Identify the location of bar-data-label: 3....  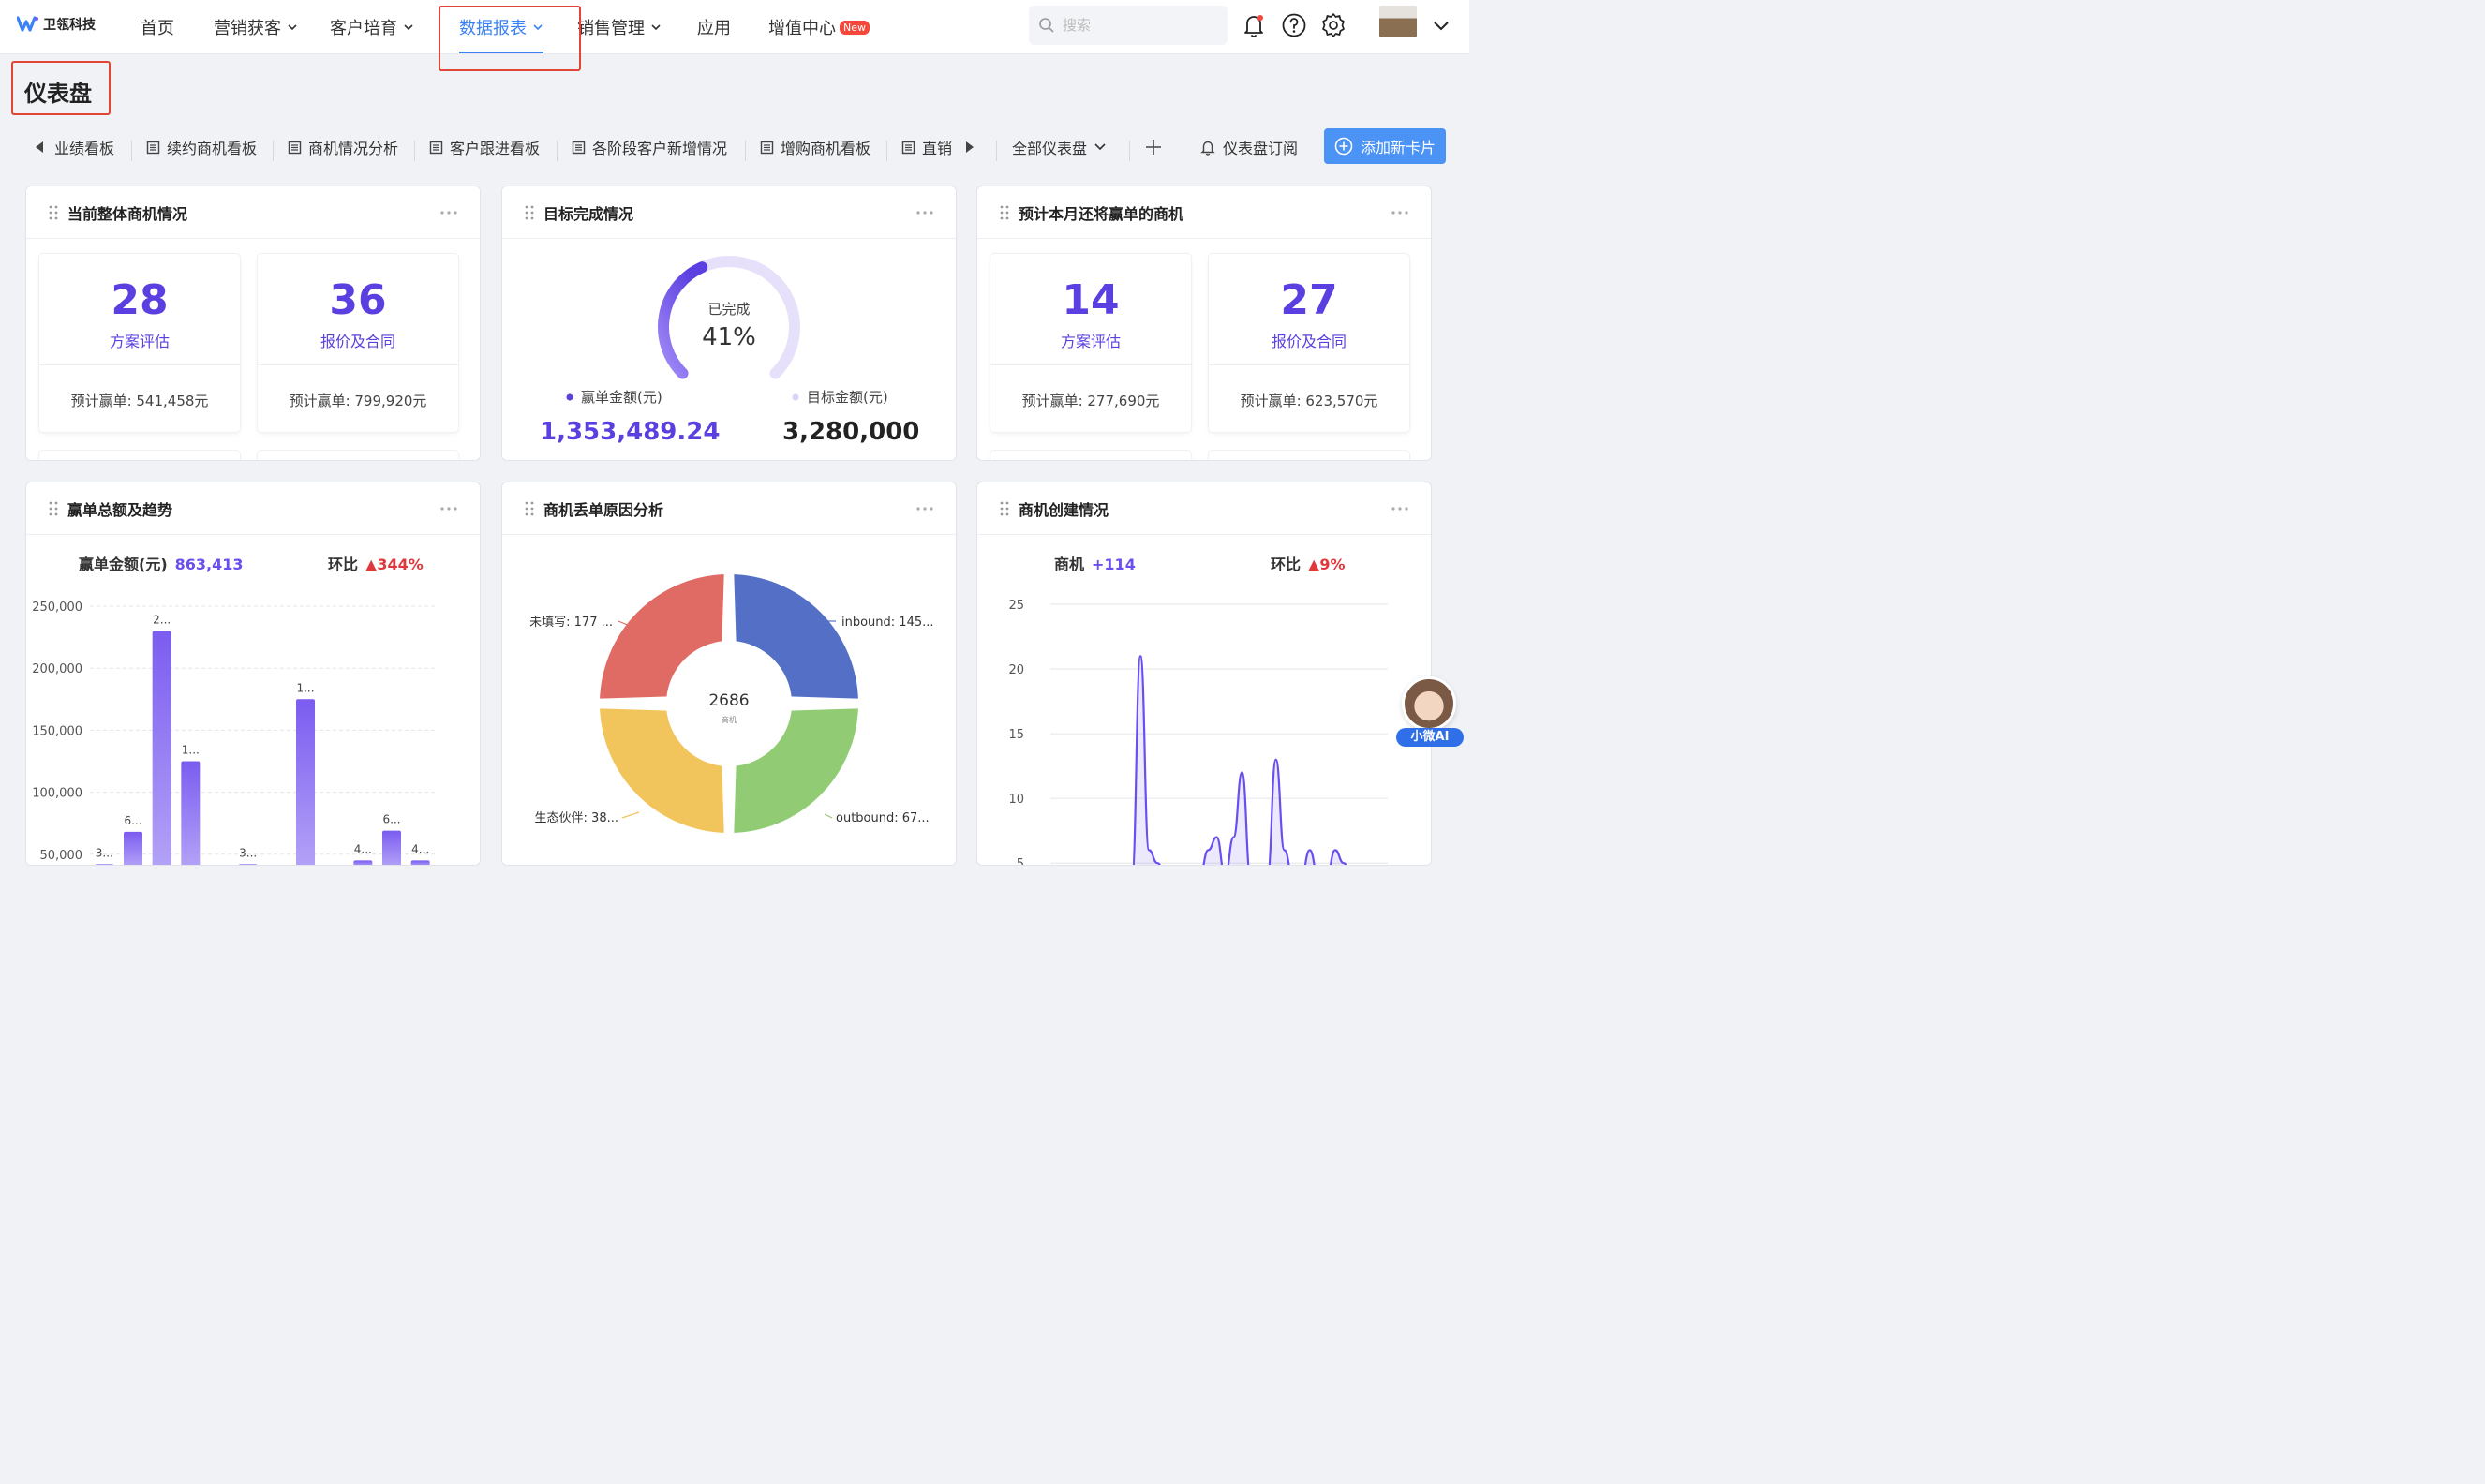
(104, 852).